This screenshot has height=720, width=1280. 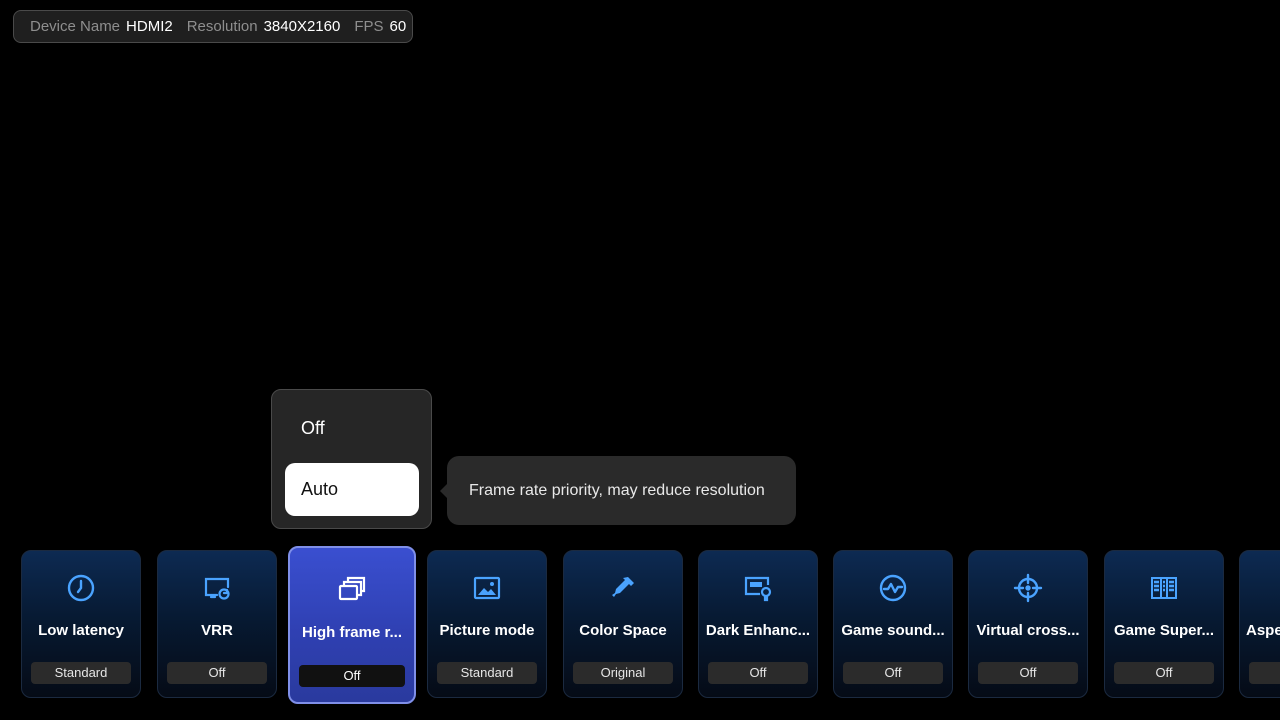 I want to click on panel-grid-icon, so click(x=1164, y=588).